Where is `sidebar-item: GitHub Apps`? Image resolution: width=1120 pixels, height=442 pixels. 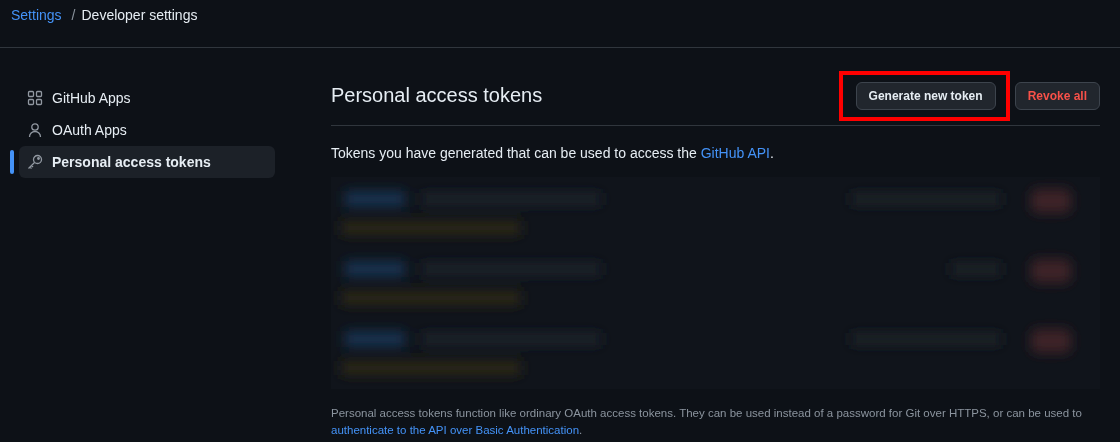 sidebar-item: GitHub Apps is located at coordinates (147, 98).